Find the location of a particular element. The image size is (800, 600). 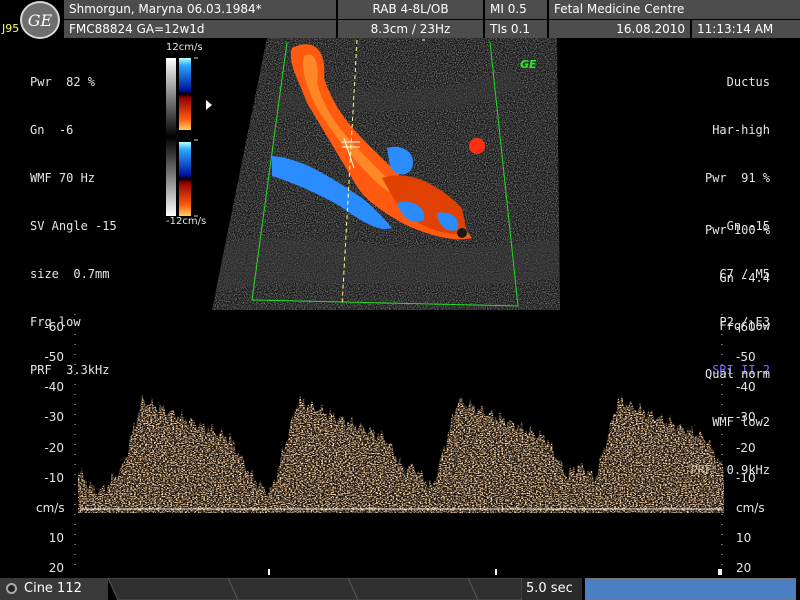

institution: Fetal Medicine Centre is located at coordinates (674, 9).